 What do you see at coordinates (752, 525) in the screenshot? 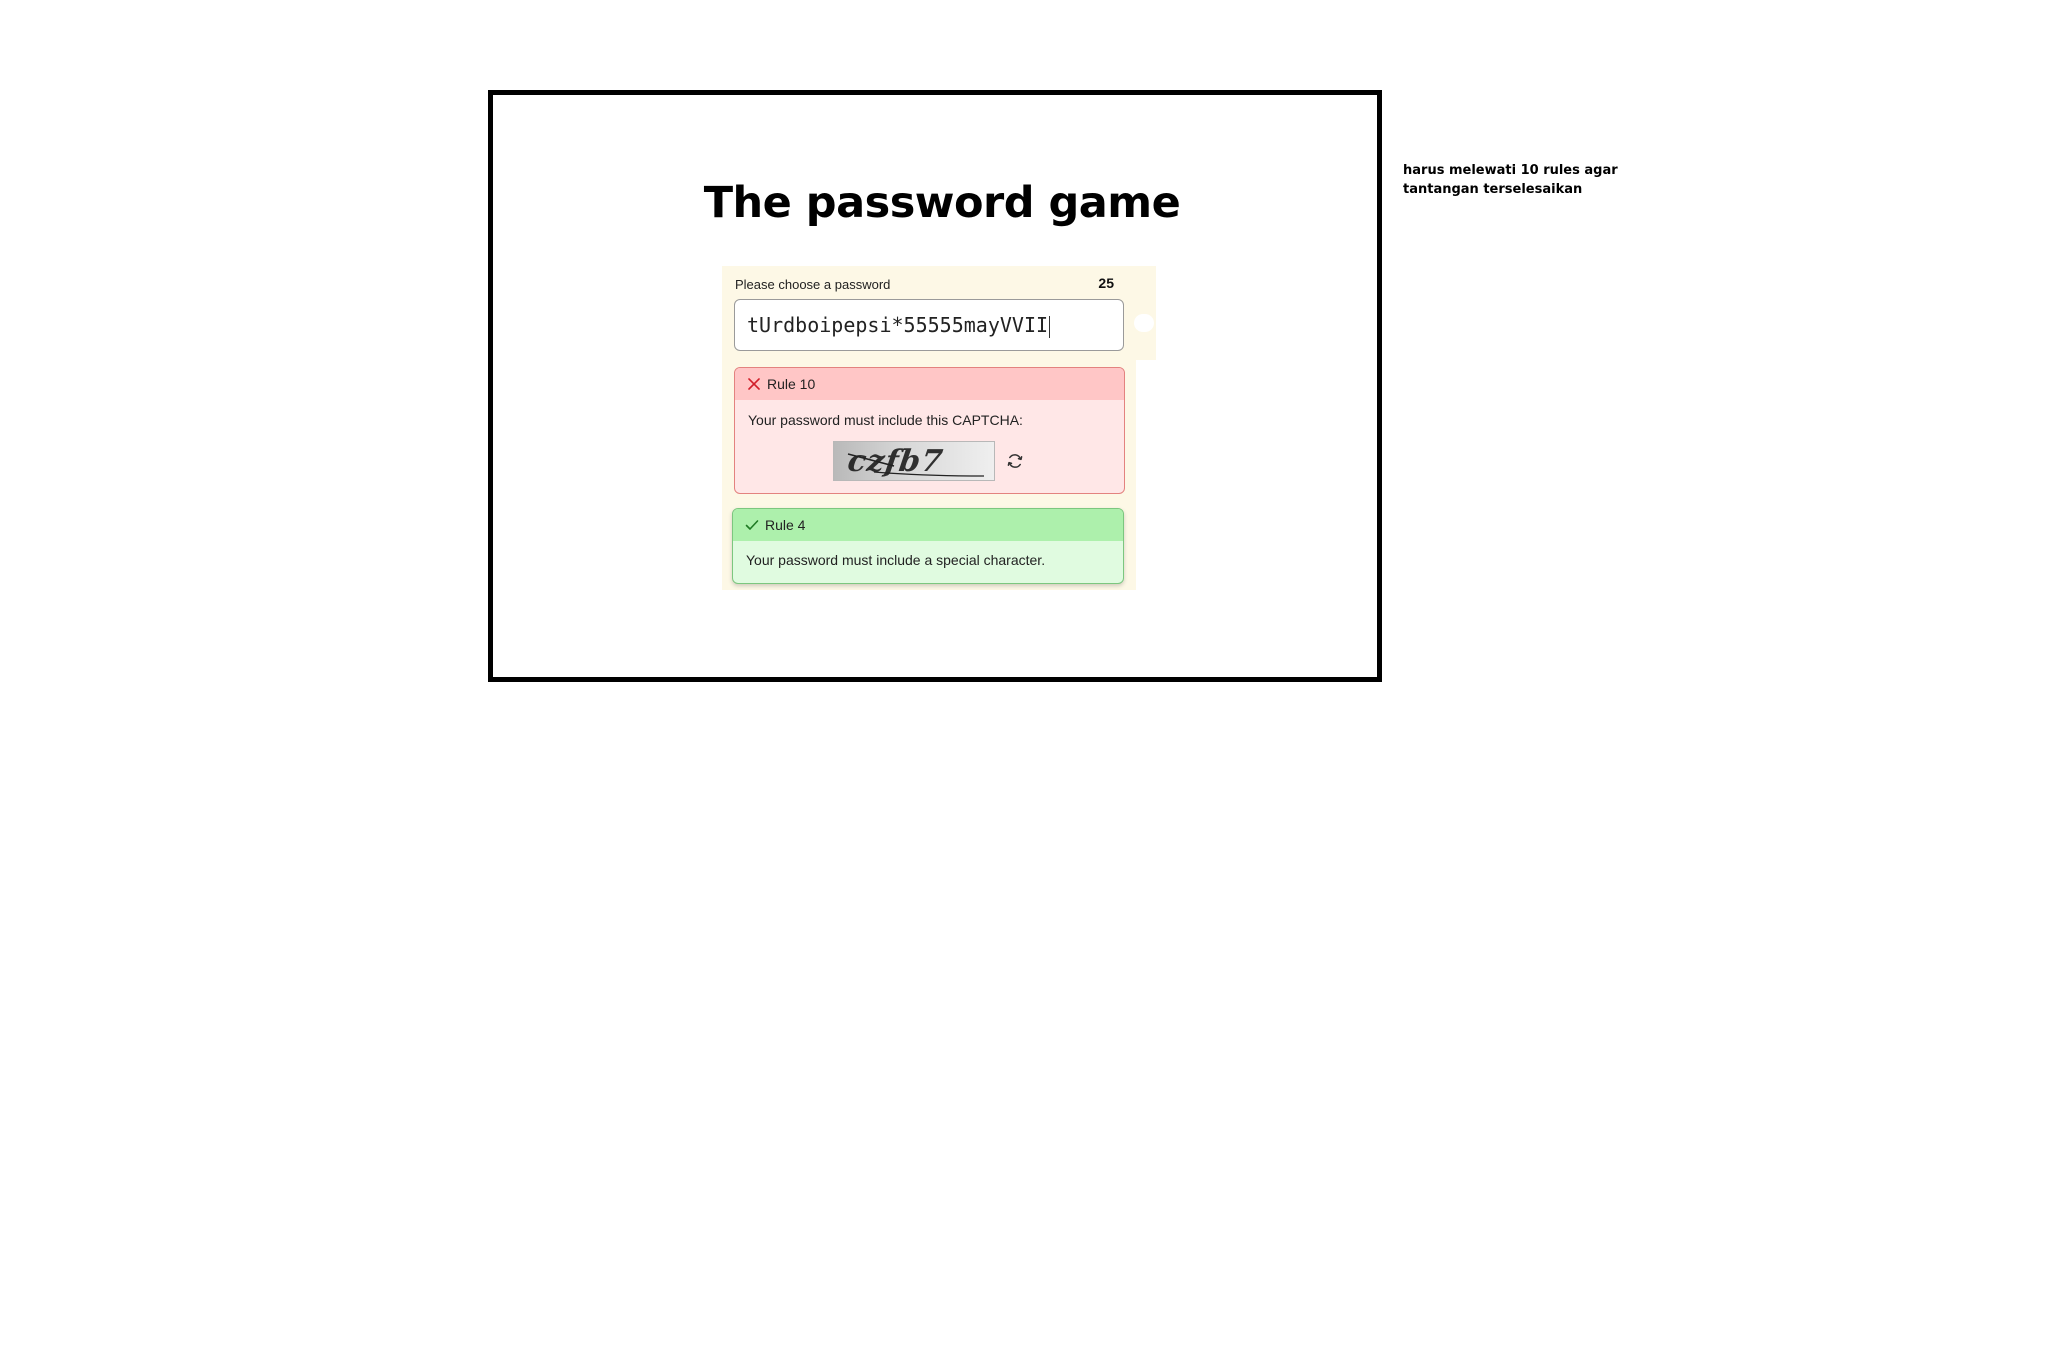
I see `check-icon` at bounding box center [752, 525].